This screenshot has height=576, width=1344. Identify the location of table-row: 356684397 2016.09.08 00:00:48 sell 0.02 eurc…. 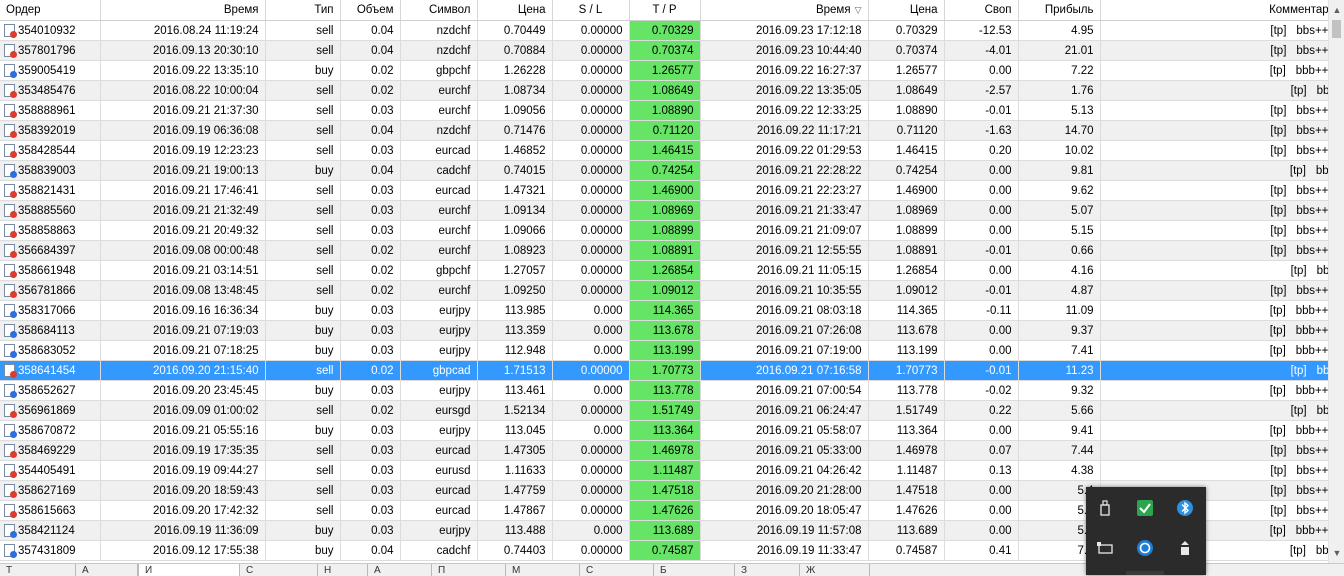
(664, 250).